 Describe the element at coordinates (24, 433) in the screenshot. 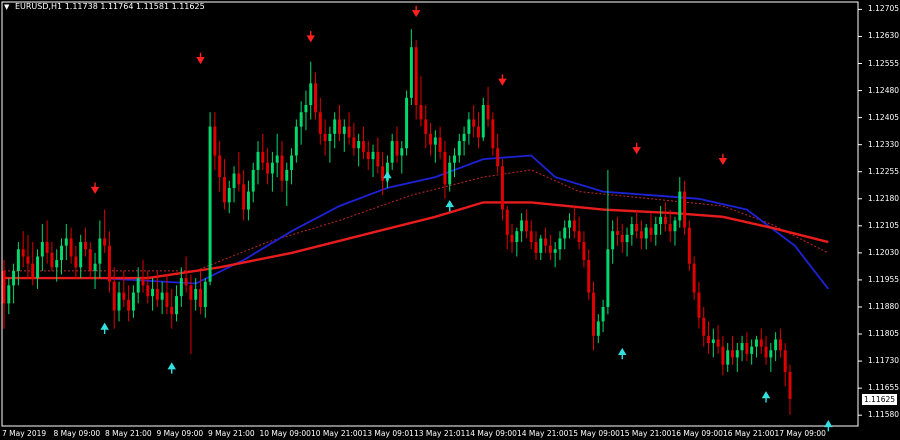

I see `time-tick-label: 7 May 2019` at that location.